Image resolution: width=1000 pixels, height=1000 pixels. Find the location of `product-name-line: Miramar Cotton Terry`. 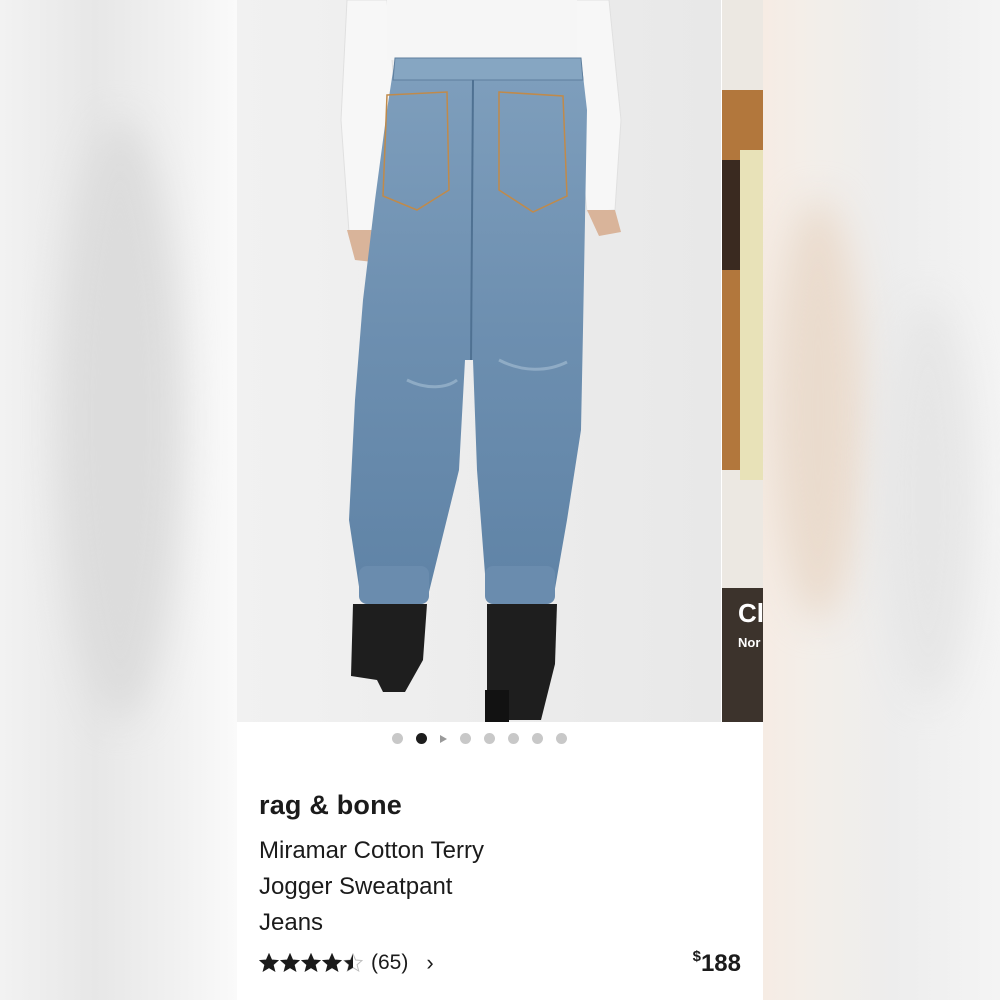

product-name-line: Miramar Cotton Terry is located at coordinates (371, 850).